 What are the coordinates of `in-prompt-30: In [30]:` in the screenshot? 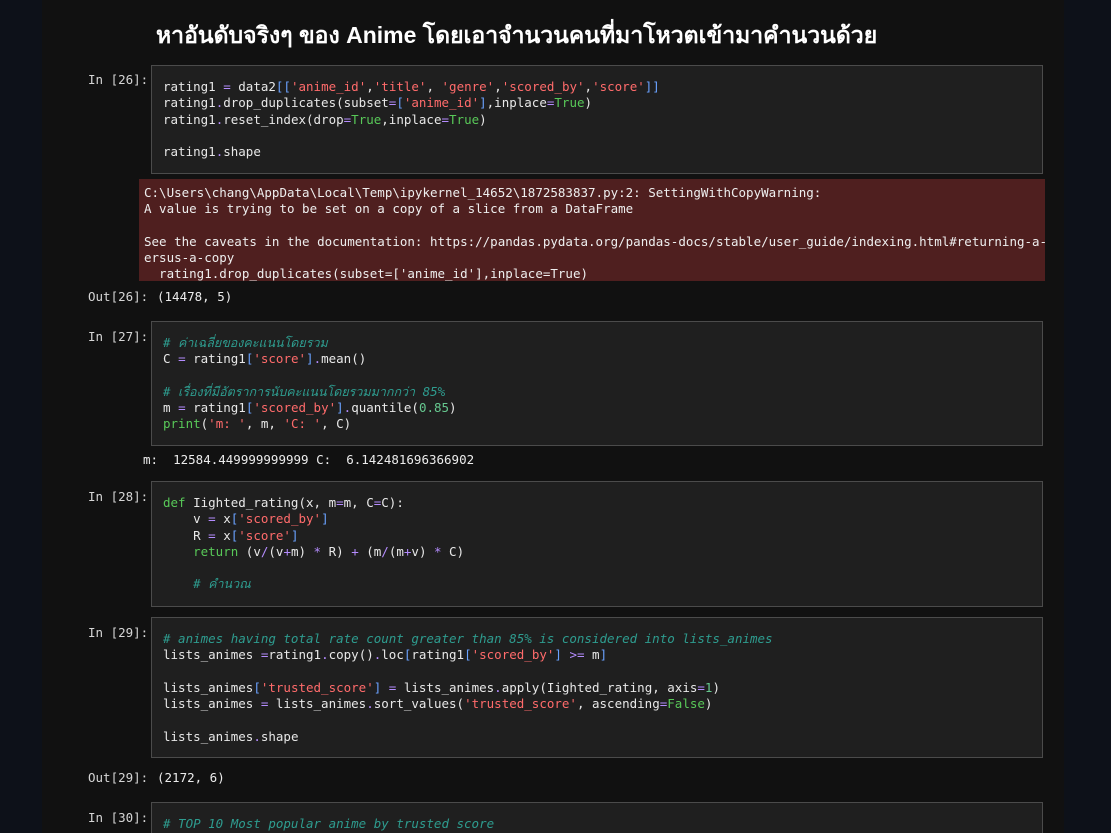 It's located at (118, 817).